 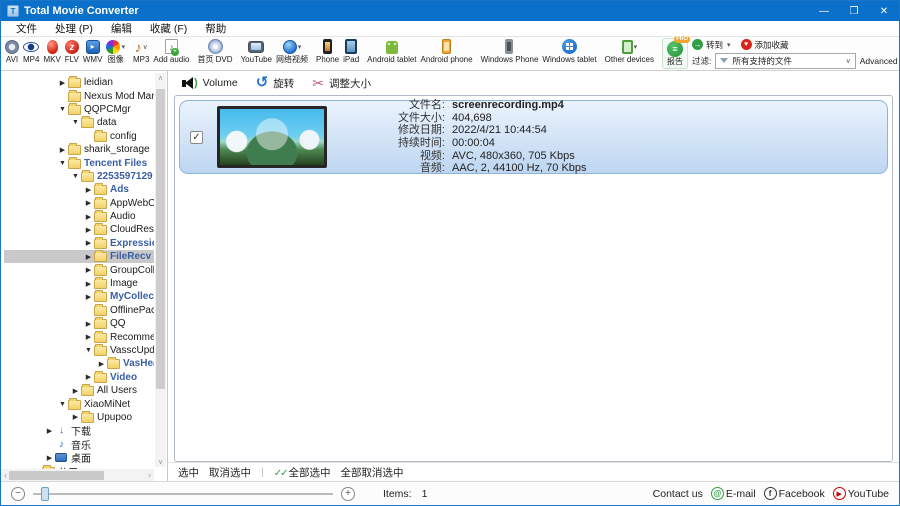 I want to click on volume-button: ) Volume, so click(x=210, y=83).